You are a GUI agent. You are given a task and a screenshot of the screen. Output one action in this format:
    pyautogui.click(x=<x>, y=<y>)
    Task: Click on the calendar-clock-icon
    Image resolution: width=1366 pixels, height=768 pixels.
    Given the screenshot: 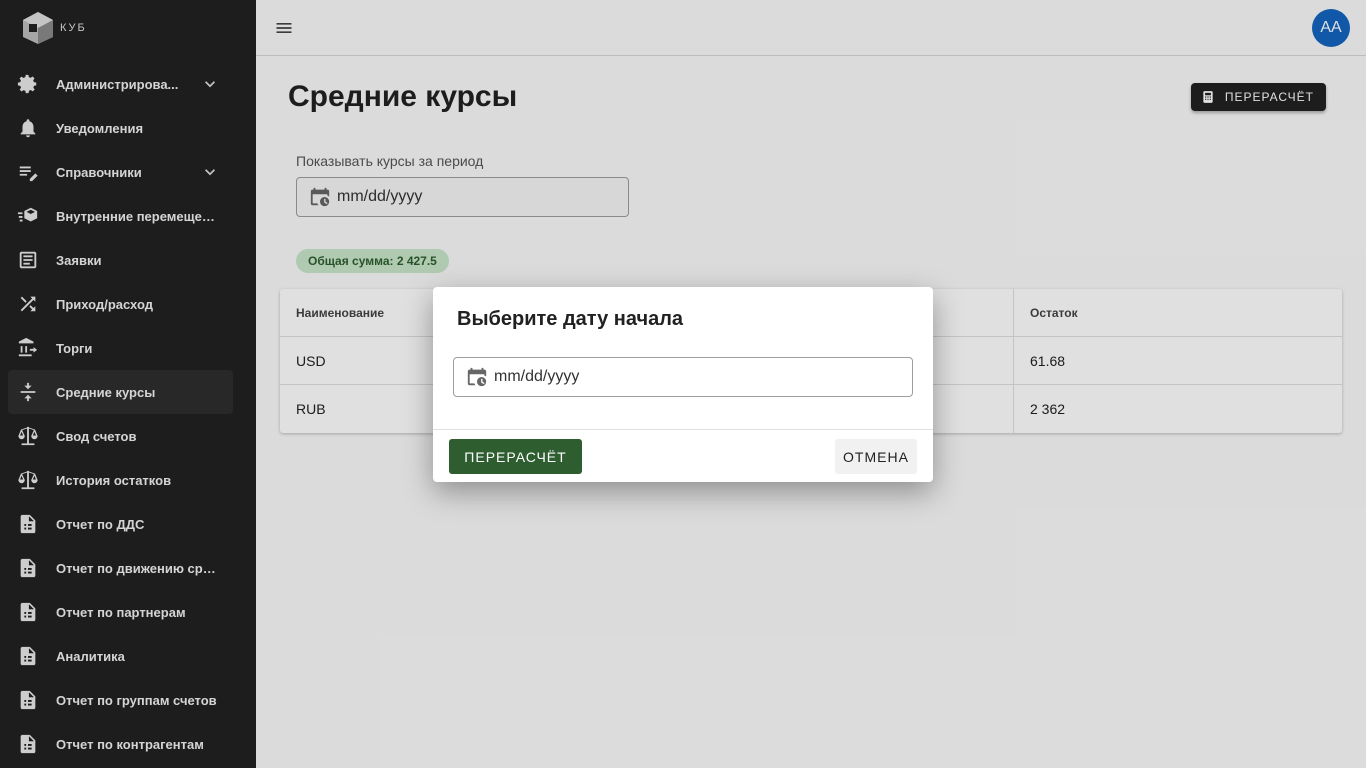 What is the action you would take?
    pyautogui.click(x=477, y=377)
    